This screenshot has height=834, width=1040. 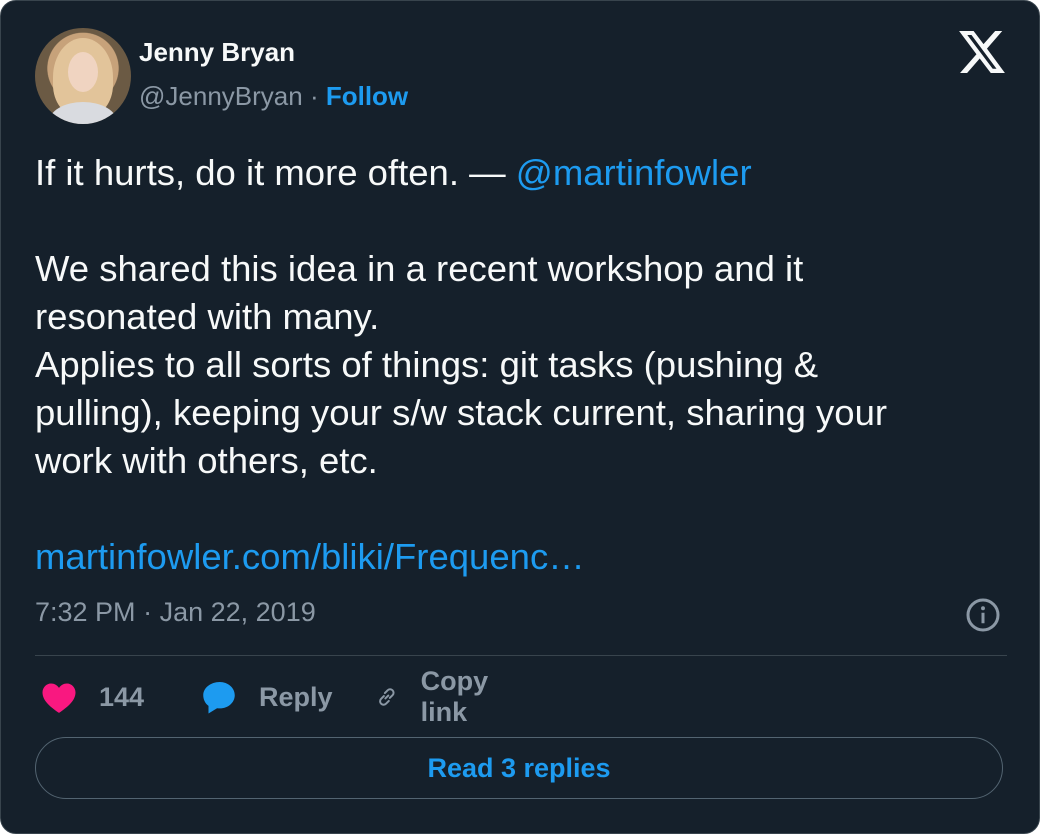 I want to click on like-count: 144, so click(x=122, y=696).